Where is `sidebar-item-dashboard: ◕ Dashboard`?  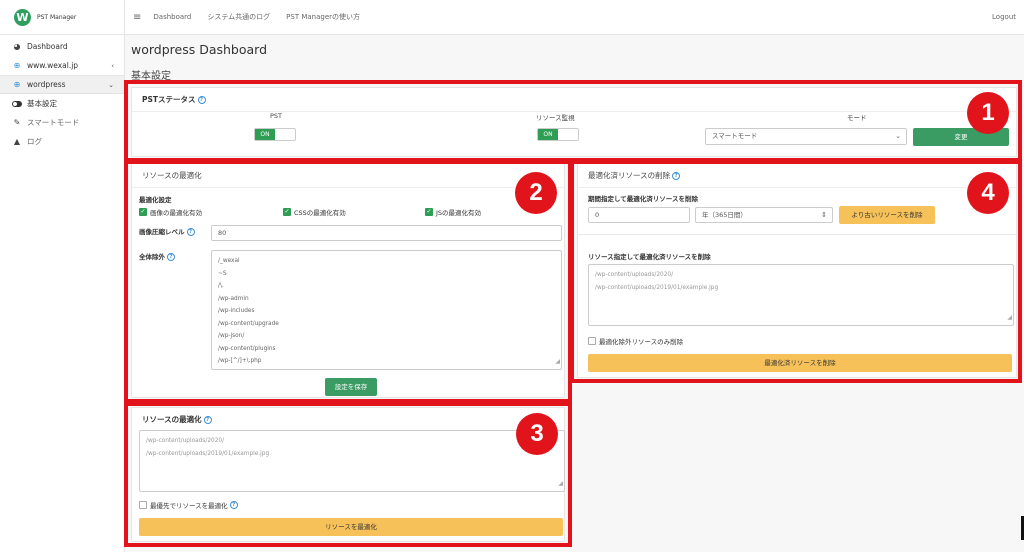
sidebar-item-dashboard: ◕ Dashboard is located at coordinates (62, 46).